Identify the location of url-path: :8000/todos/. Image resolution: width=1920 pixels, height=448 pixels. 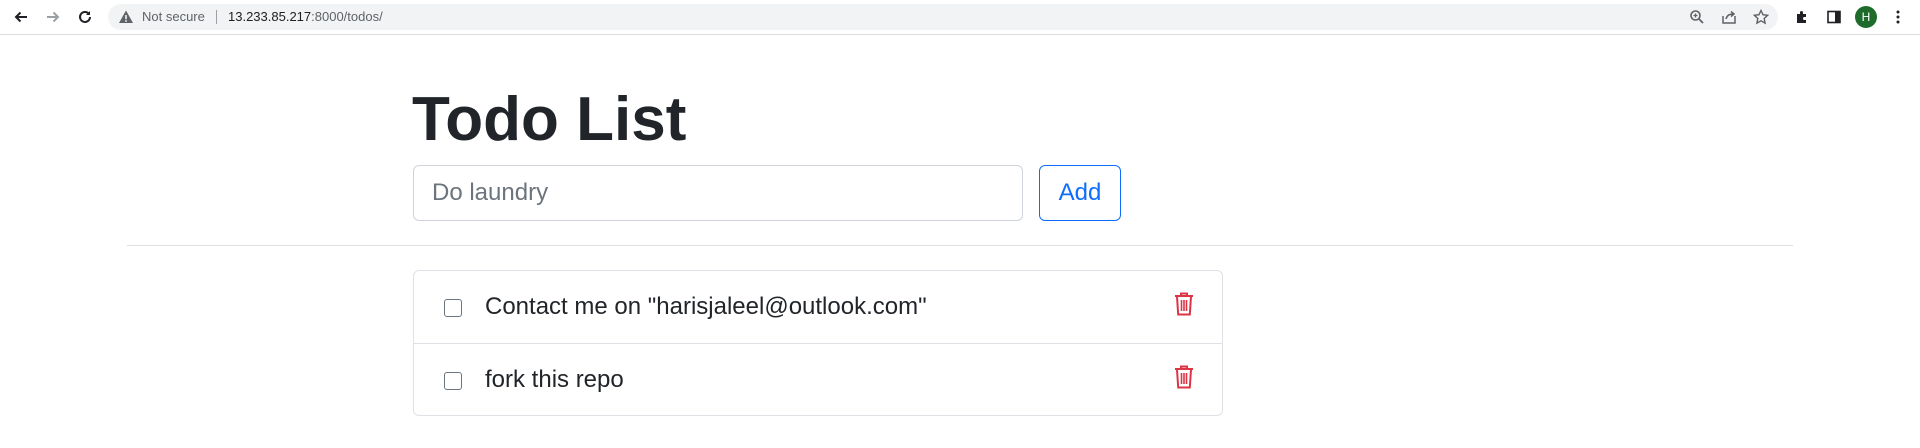
(347, 16).